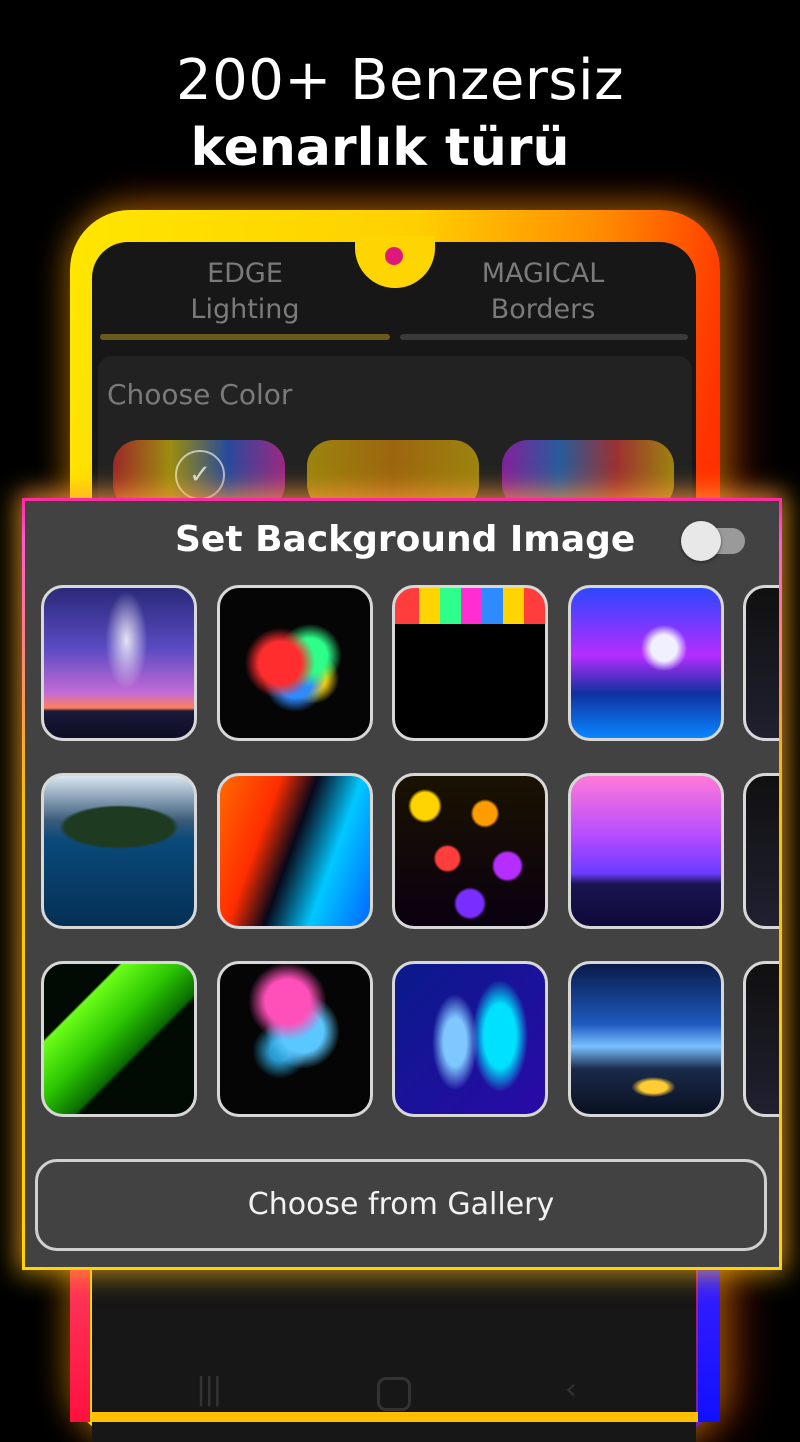 The height and width of the screenshot is (1442, 800). Describe the element at coordinates (701, 541) in the screenshot. I see `toggle-thumb` at that location.